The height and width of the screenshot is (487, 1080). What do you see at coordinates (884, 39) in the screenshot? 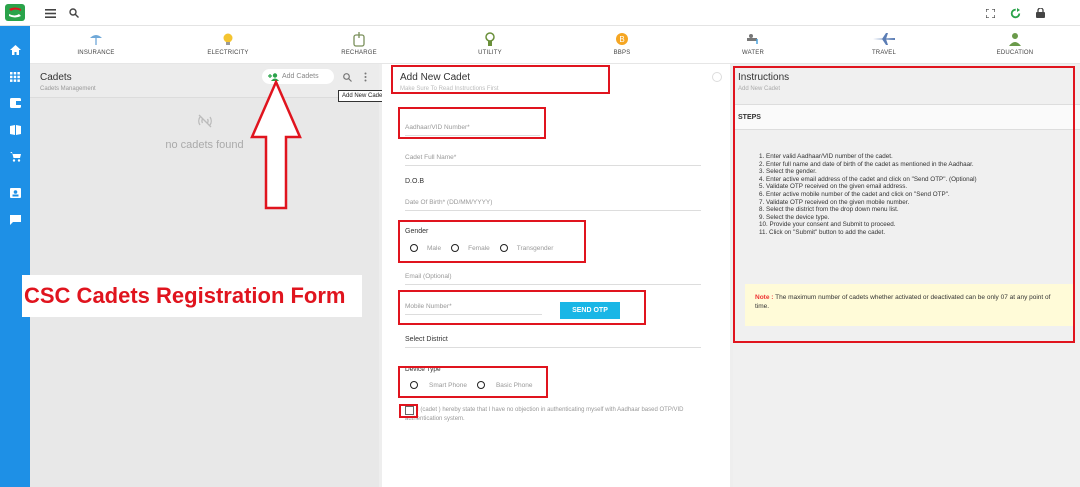
I see `plane-icon` at bounding box center [884, 39].